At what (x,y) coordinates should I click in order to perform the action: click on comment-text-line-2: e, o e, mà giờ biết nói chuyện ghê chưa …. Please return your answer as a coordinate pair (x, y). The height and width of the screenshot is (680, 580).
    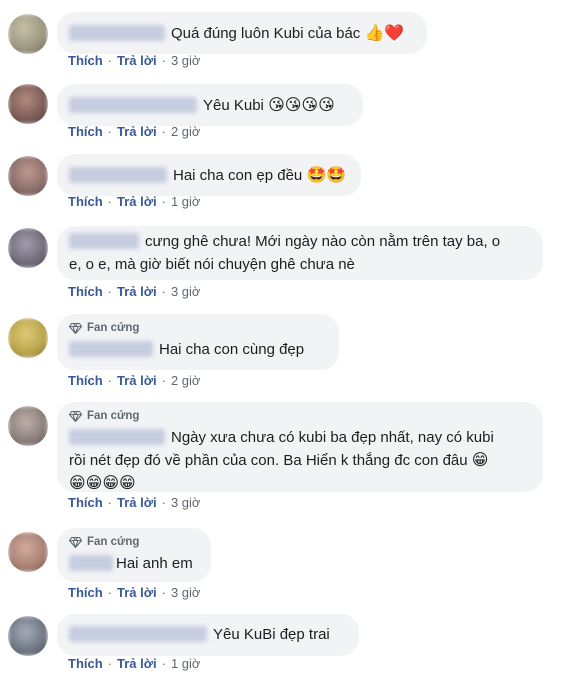
    Looking at the image, I should click on (212, 264).